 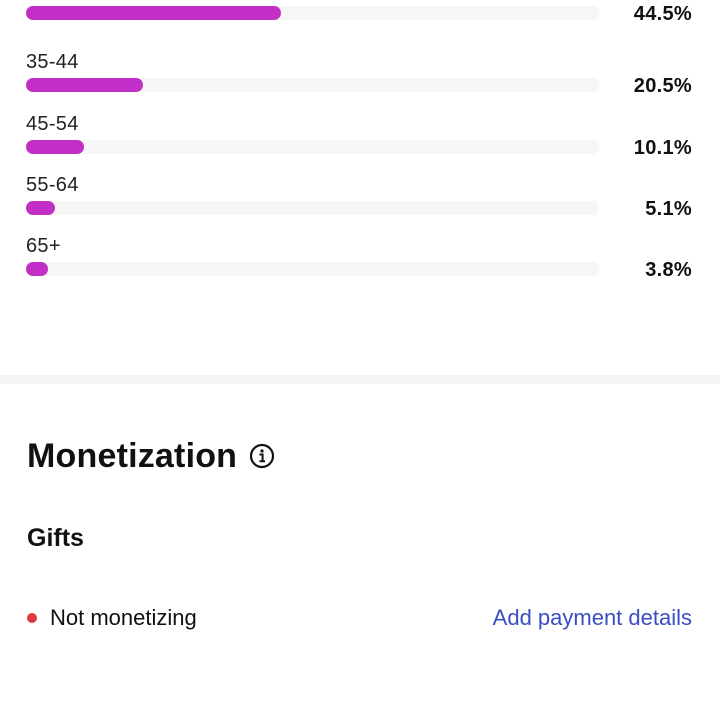 I want to click on age-row-45-54: 45-54 10.1%, so click(x=359, y=135).